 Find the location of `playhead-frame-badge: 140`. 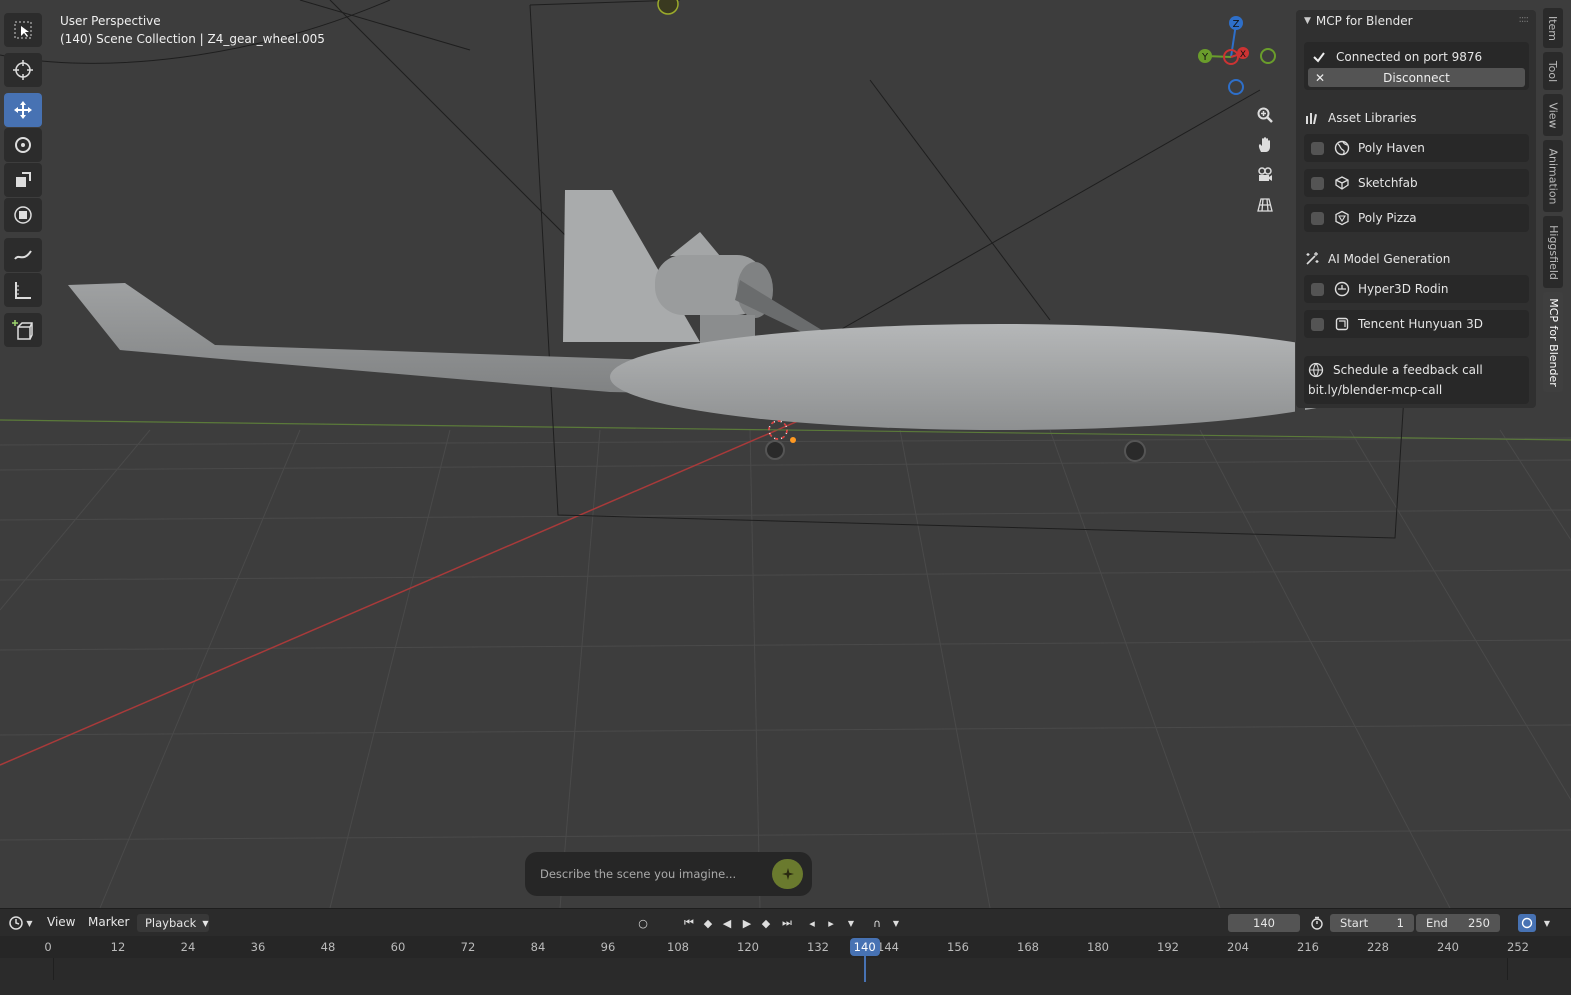

playhead-frame-badge: 140 is located at coordinates (864, 947).